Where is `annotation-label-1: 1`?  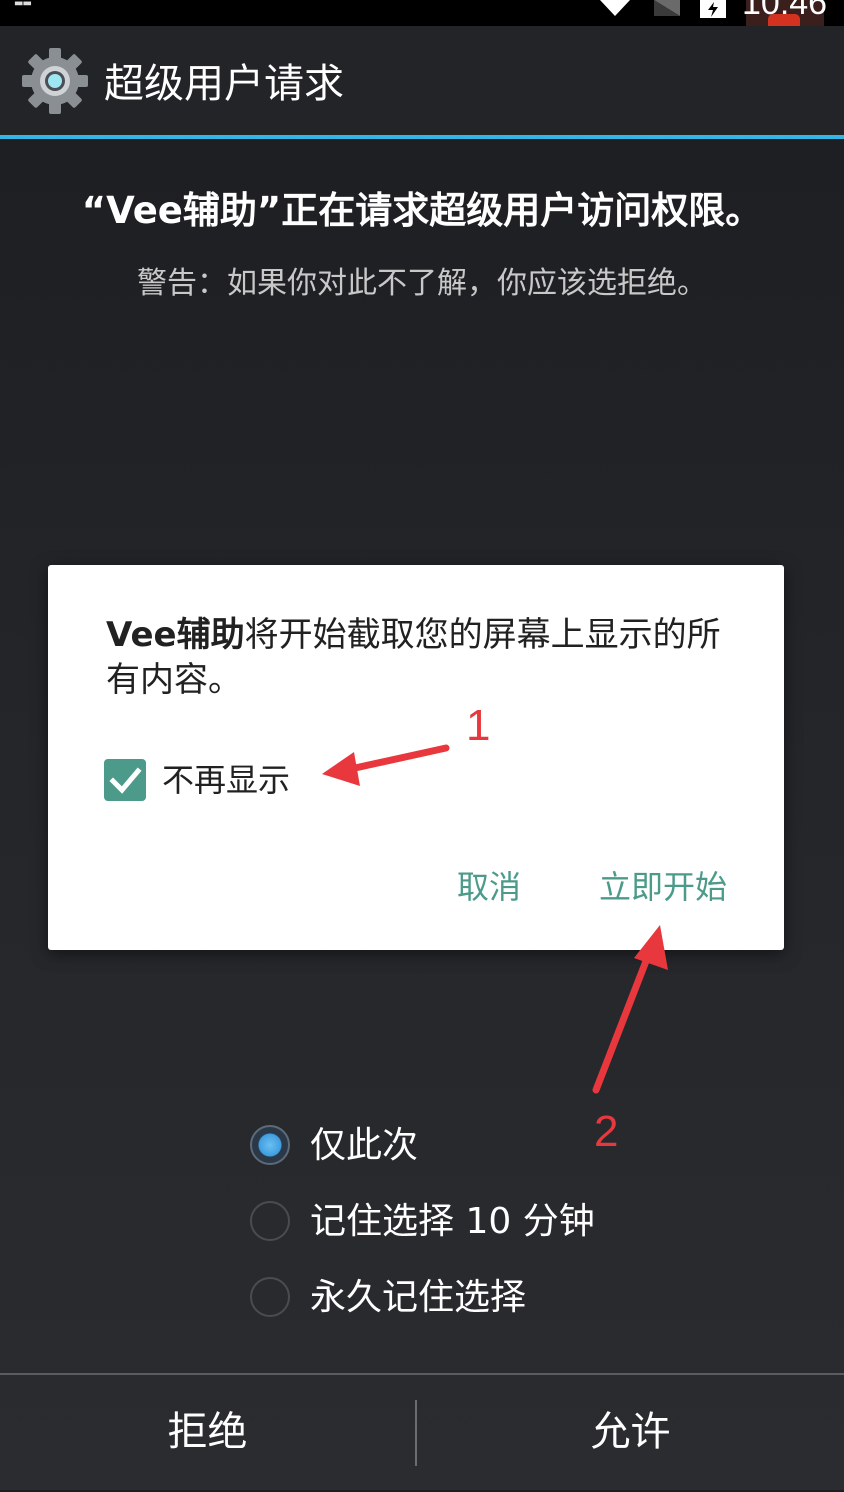
annotation-label-1: 1 is located at coordinates (478, 725).